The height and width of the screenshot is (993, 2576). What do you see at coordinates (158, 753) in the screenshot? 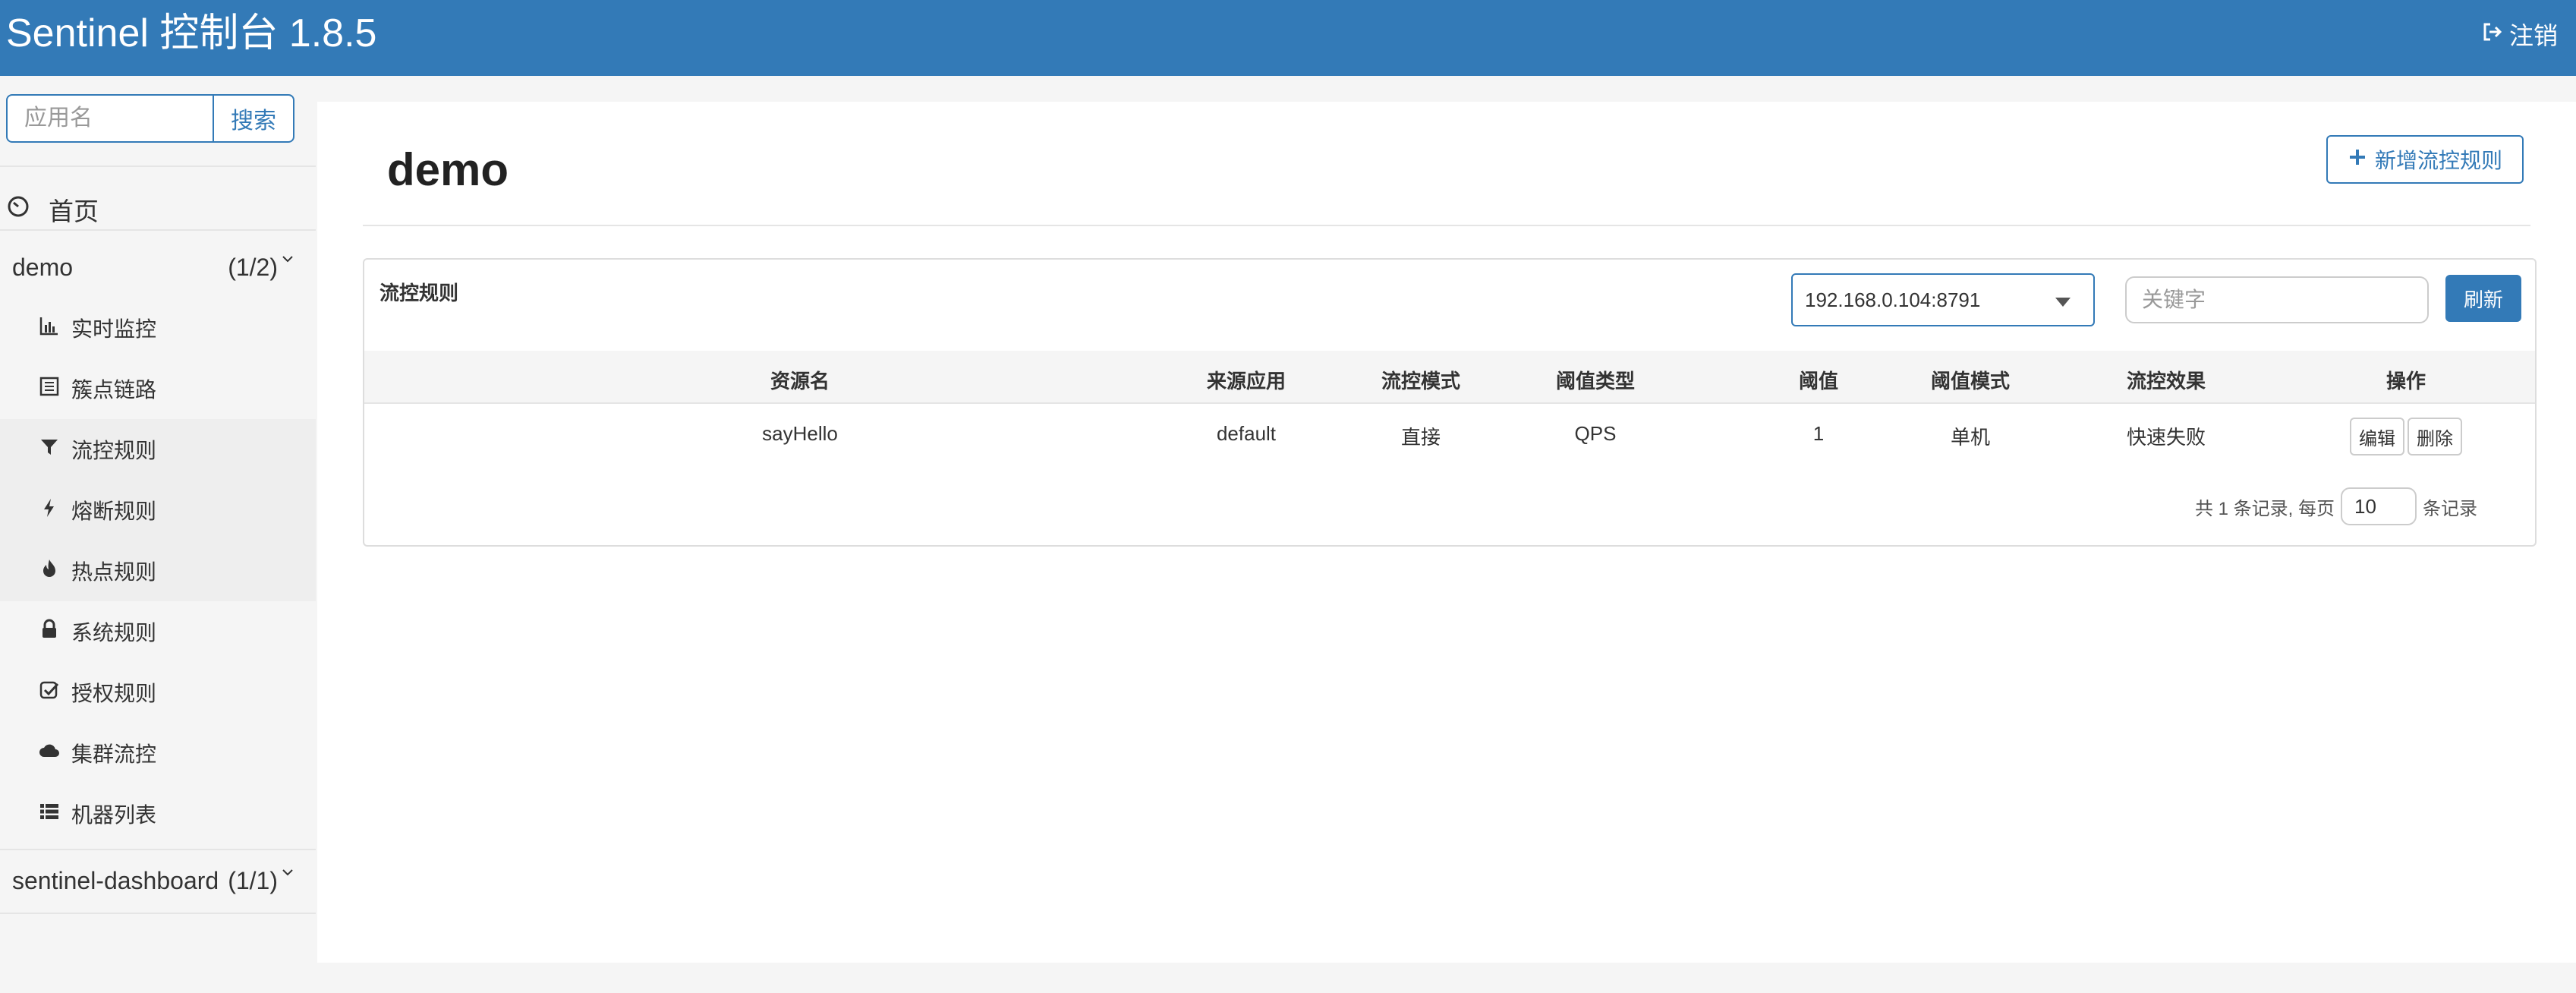
I see `sidebar-item-cluster-flow: 集群流控` at bounding box center [158, 753].